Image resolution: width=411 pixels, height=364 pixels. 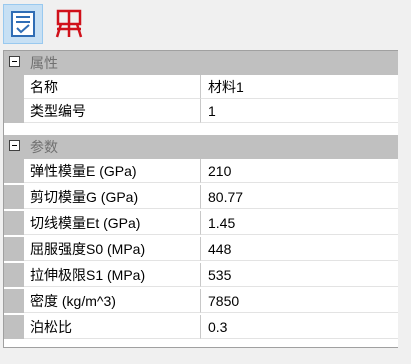 What do you see at coordinates (205, 23) in the screenshot?
I see `toolbar` at bounding box center [205, 23].